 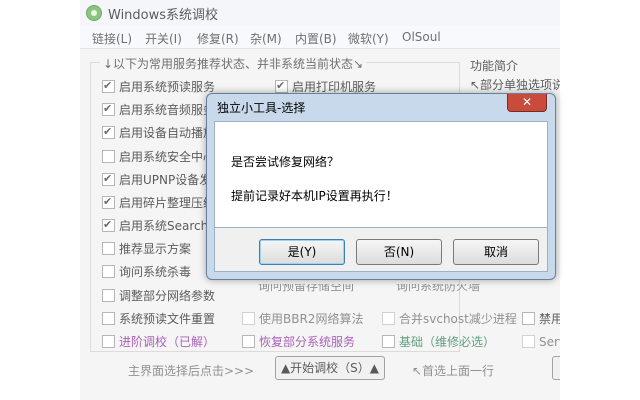 What do you see at coordinates (399, 252) in the screenshot?
I see `no-button: 否(N)` at bounding box center [399, 252].